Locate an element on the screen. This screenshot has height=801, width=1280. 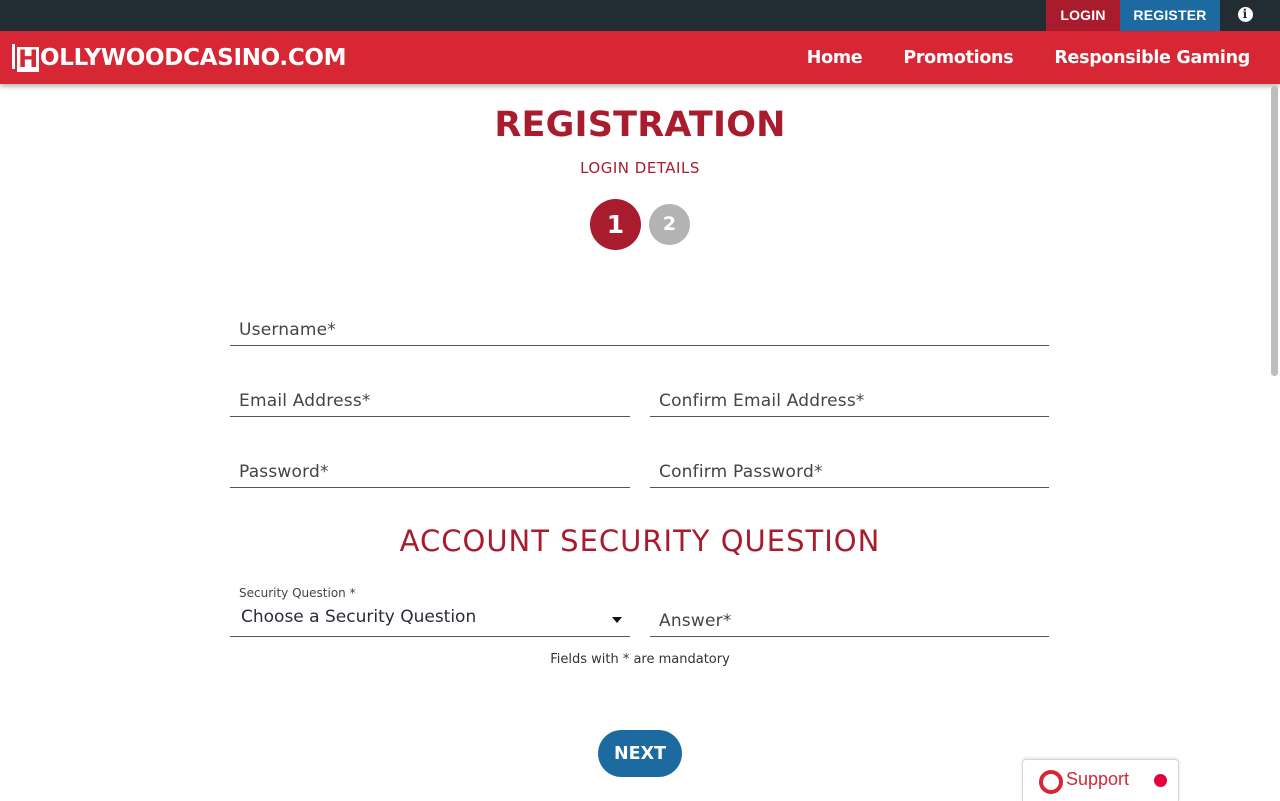
password-input is located at coordinates (430, 472).